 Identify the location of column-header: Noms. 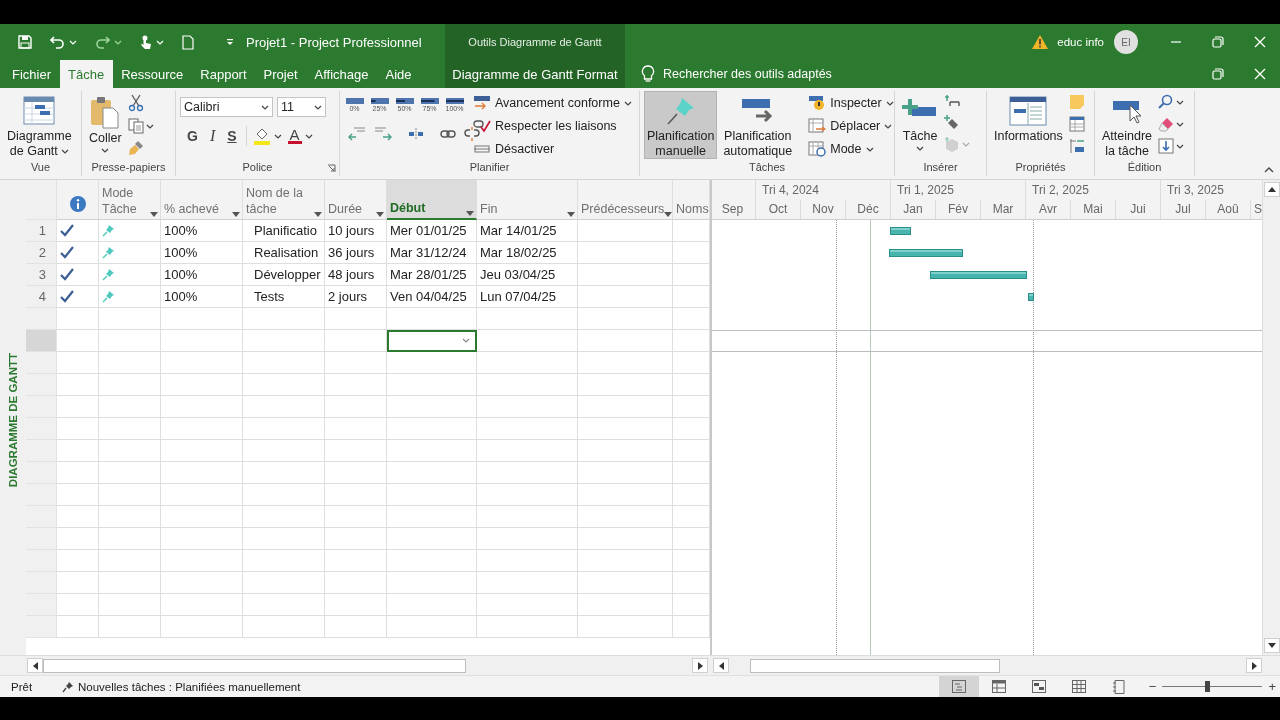
(691, 200).